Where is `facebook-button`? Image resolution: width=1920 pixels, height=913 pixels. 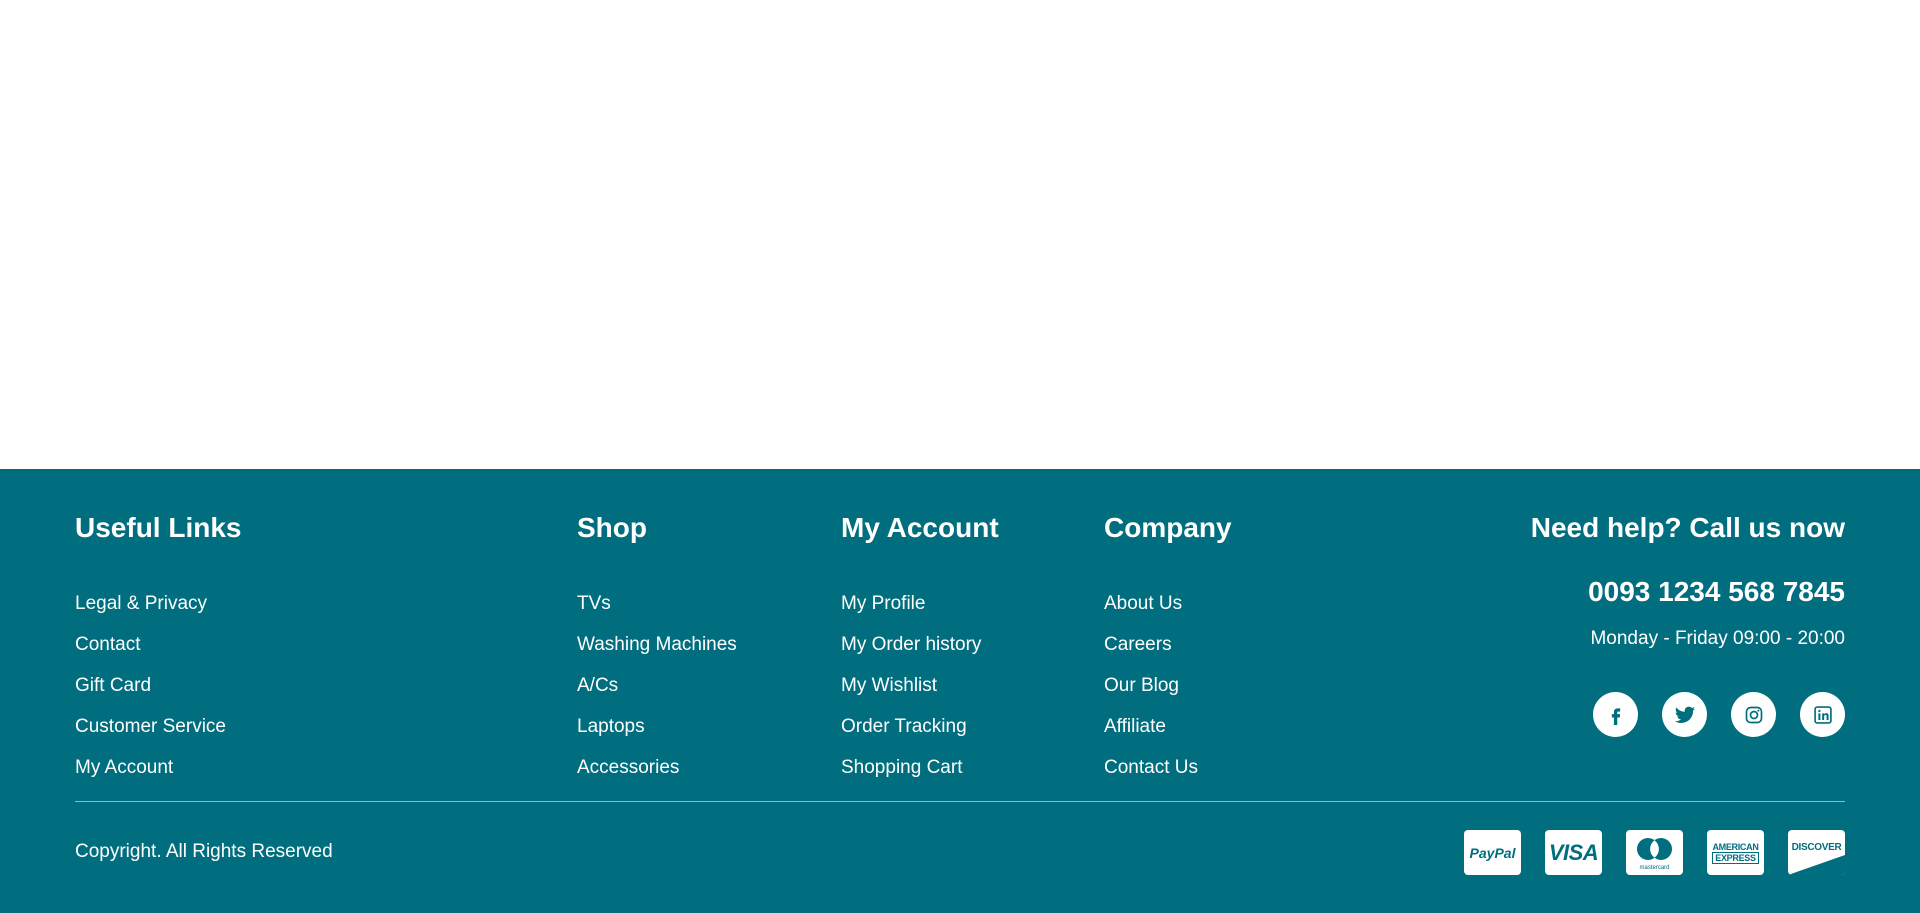
facebook-button is located at coordinates (1615, 714).